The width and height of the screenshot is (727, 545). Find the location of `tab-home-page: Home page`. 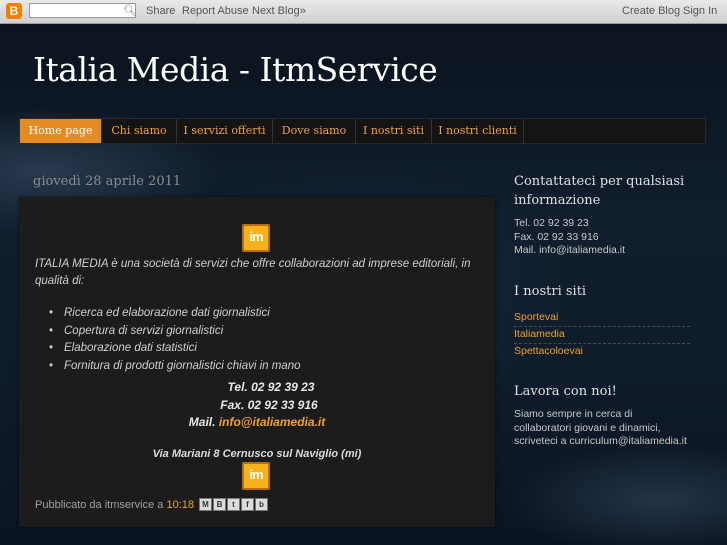

tab-home-page: Home page is located at coordinates (61, 131).